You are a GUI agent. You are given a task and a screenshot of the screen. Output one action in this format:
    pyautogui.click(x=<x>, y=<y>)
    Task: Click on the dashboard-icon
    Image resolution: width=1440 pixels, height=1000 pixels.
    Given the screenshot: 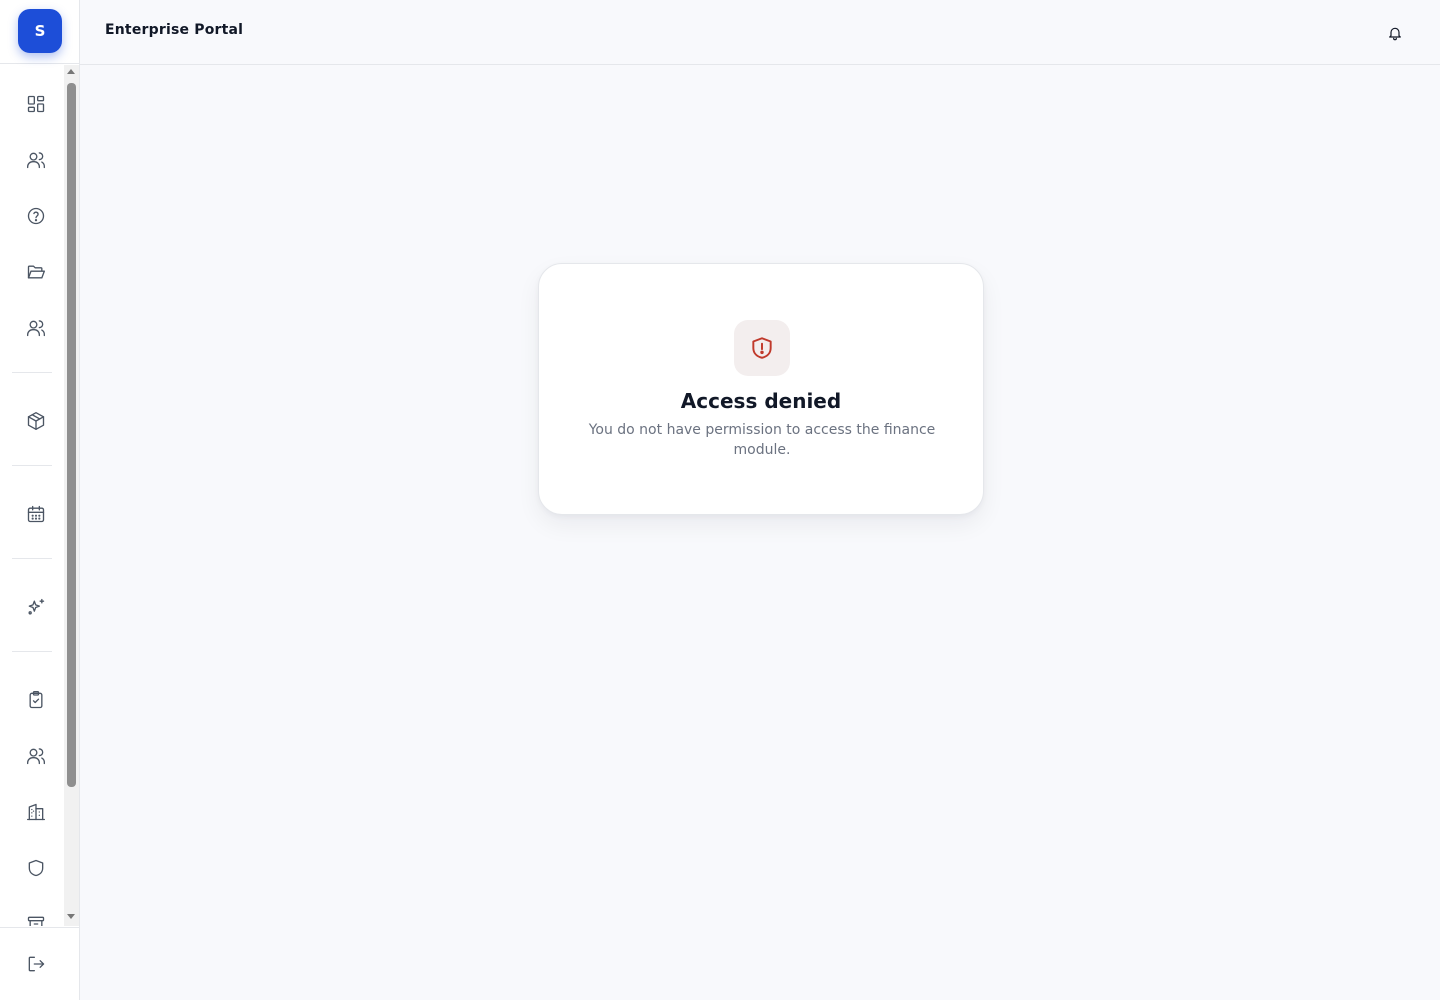 What is the action you would take?
    pyautogui.click(x=36, y=104)
    